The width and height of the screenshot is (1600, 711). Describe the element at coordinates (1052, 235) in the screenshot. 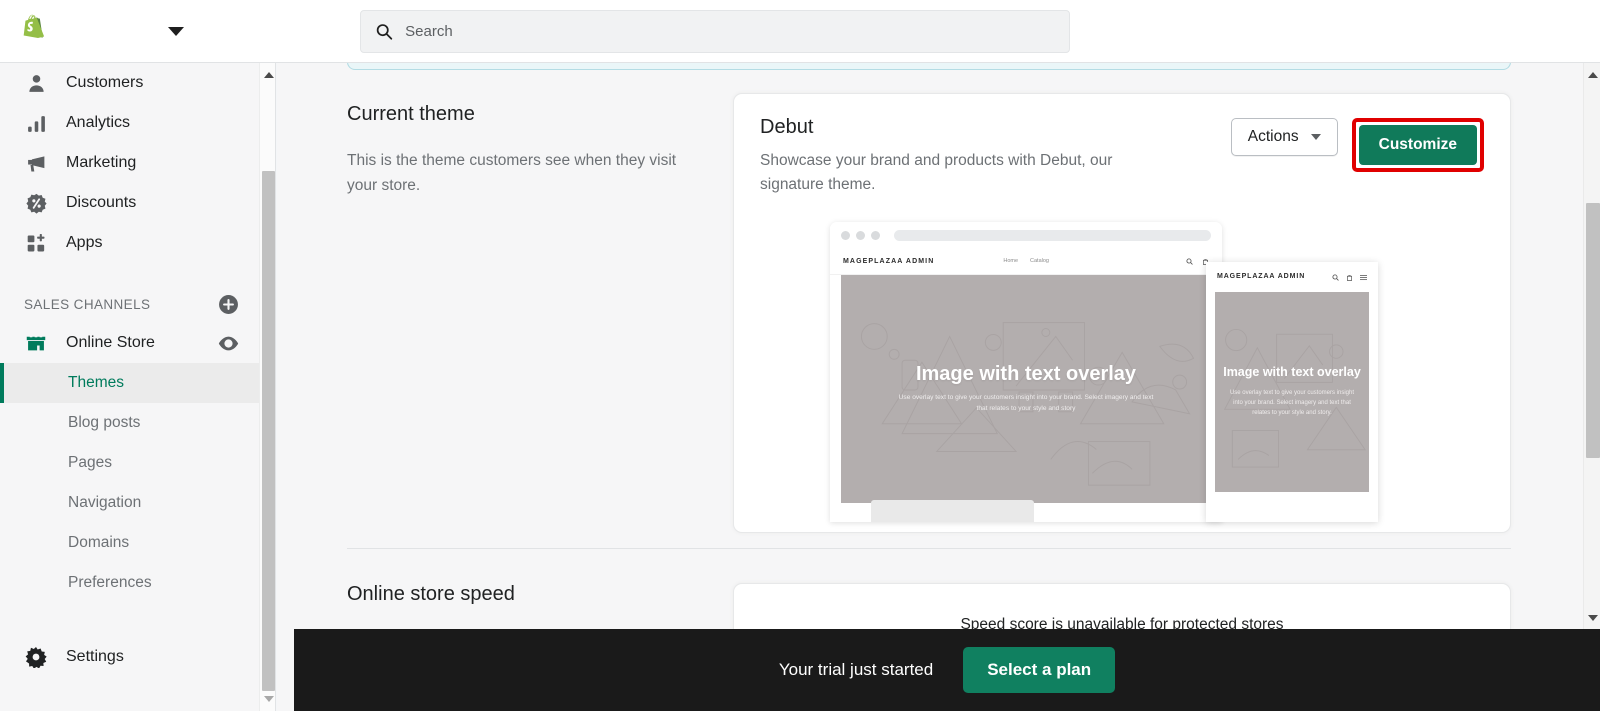

I see `url-bar` at that location.